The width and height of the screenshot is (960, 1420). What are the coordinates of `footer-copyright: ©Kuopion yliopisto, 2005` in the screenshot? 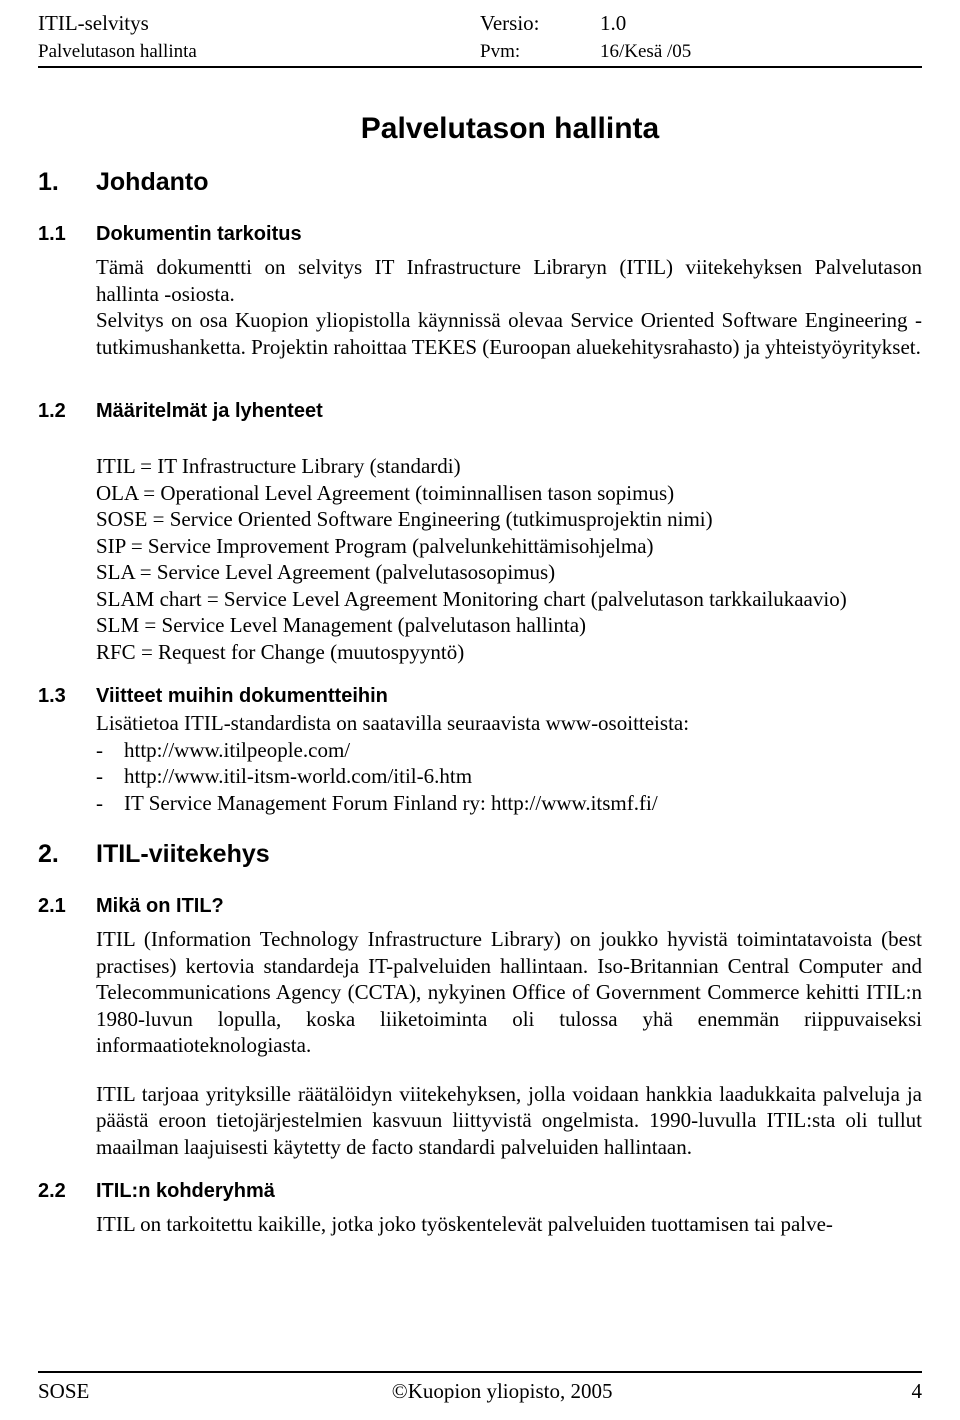 It's located at (502, 1391).